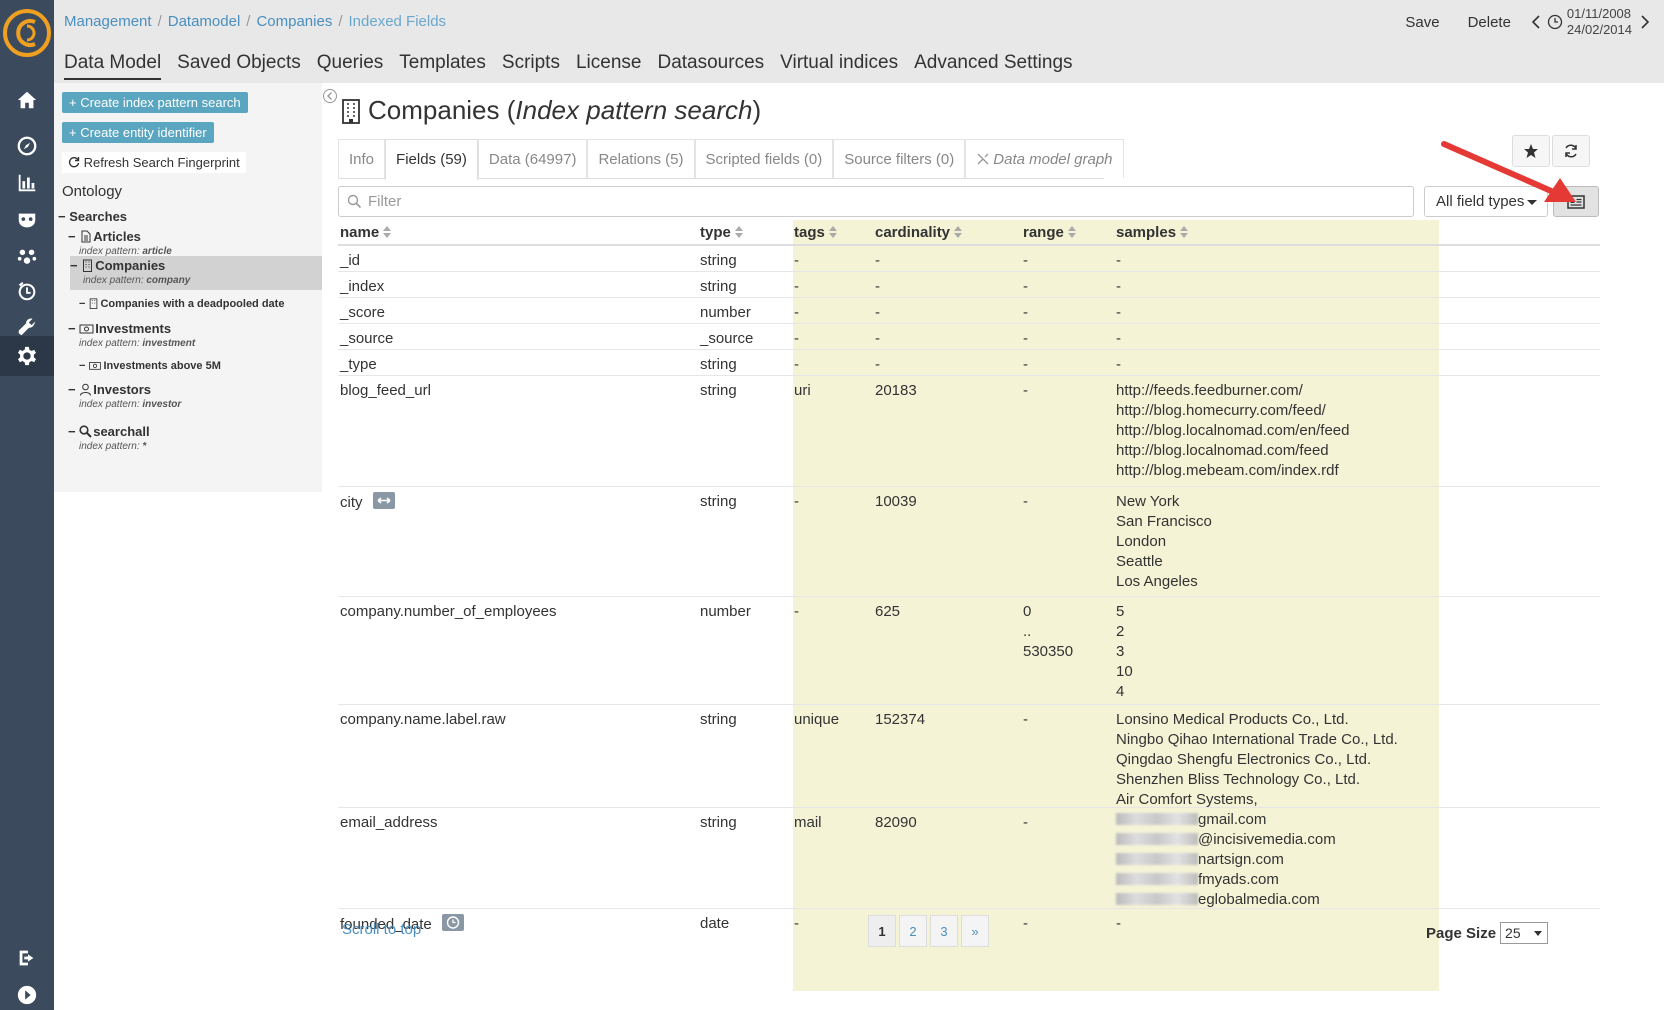 Image resolution: width=1664 pixels, height=1010 pixels. I want to click on tree-node-investors: − Investors index pattern: investor, so click(193, 396).